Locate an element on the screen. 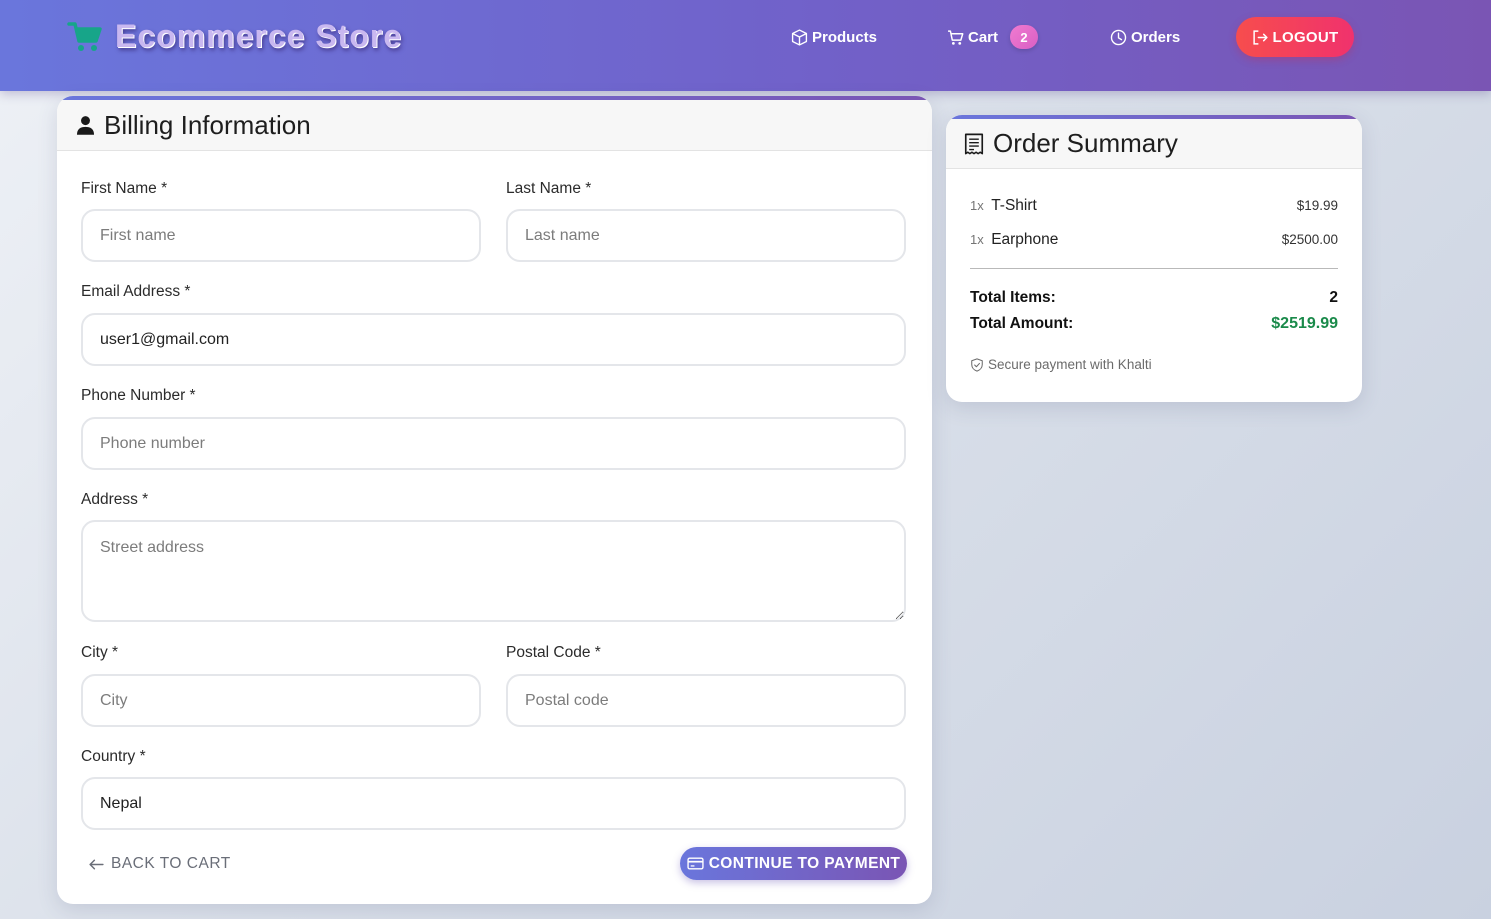 This screenshot has height=919, width=1491. total-items-label: Total Items: is located at coordinates (1013, 297).